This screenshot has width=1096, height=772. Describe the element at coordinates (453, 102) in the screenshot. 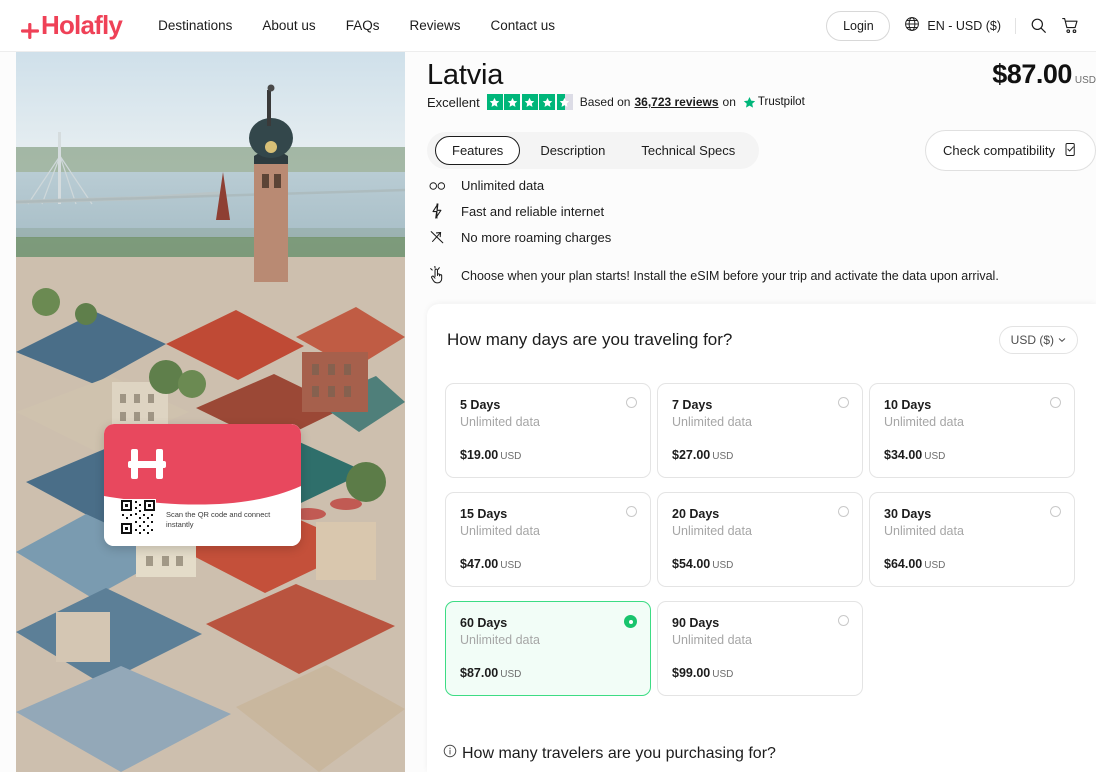

I see `rating-word: Excellent` at that location.